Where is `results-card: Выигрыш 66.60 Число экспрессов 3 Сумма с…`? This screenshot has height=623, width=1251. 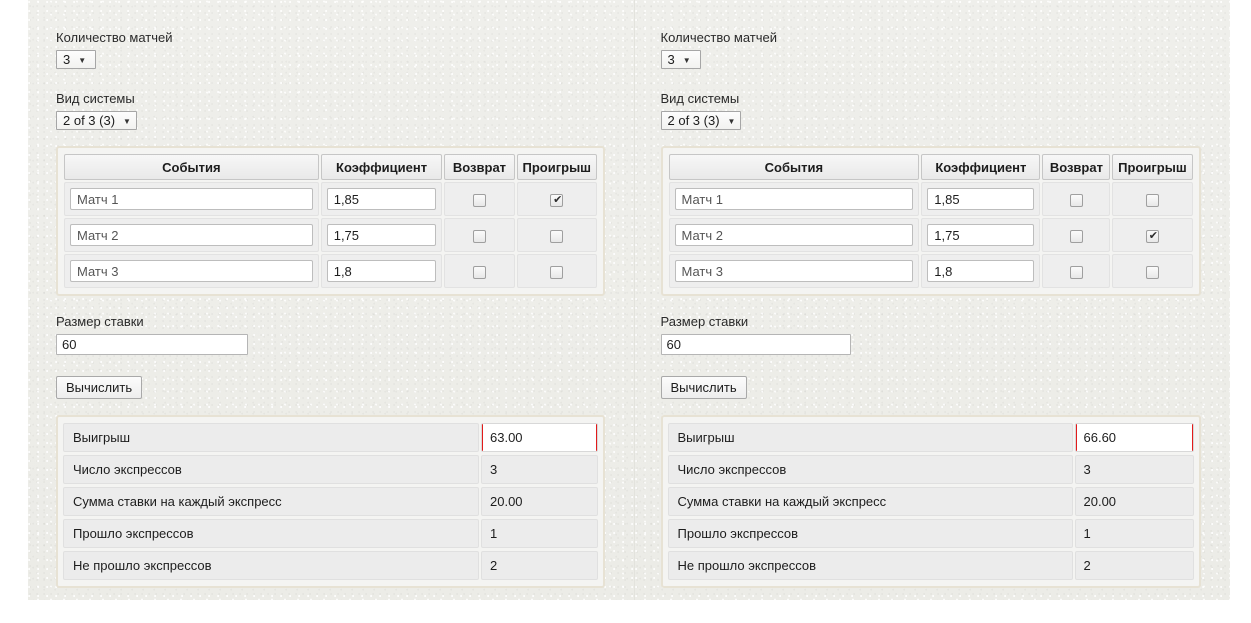 results-card: Выигрыш 66.60 Число экспрессов 3 Сумма с… is located at coordinates (930, 501).